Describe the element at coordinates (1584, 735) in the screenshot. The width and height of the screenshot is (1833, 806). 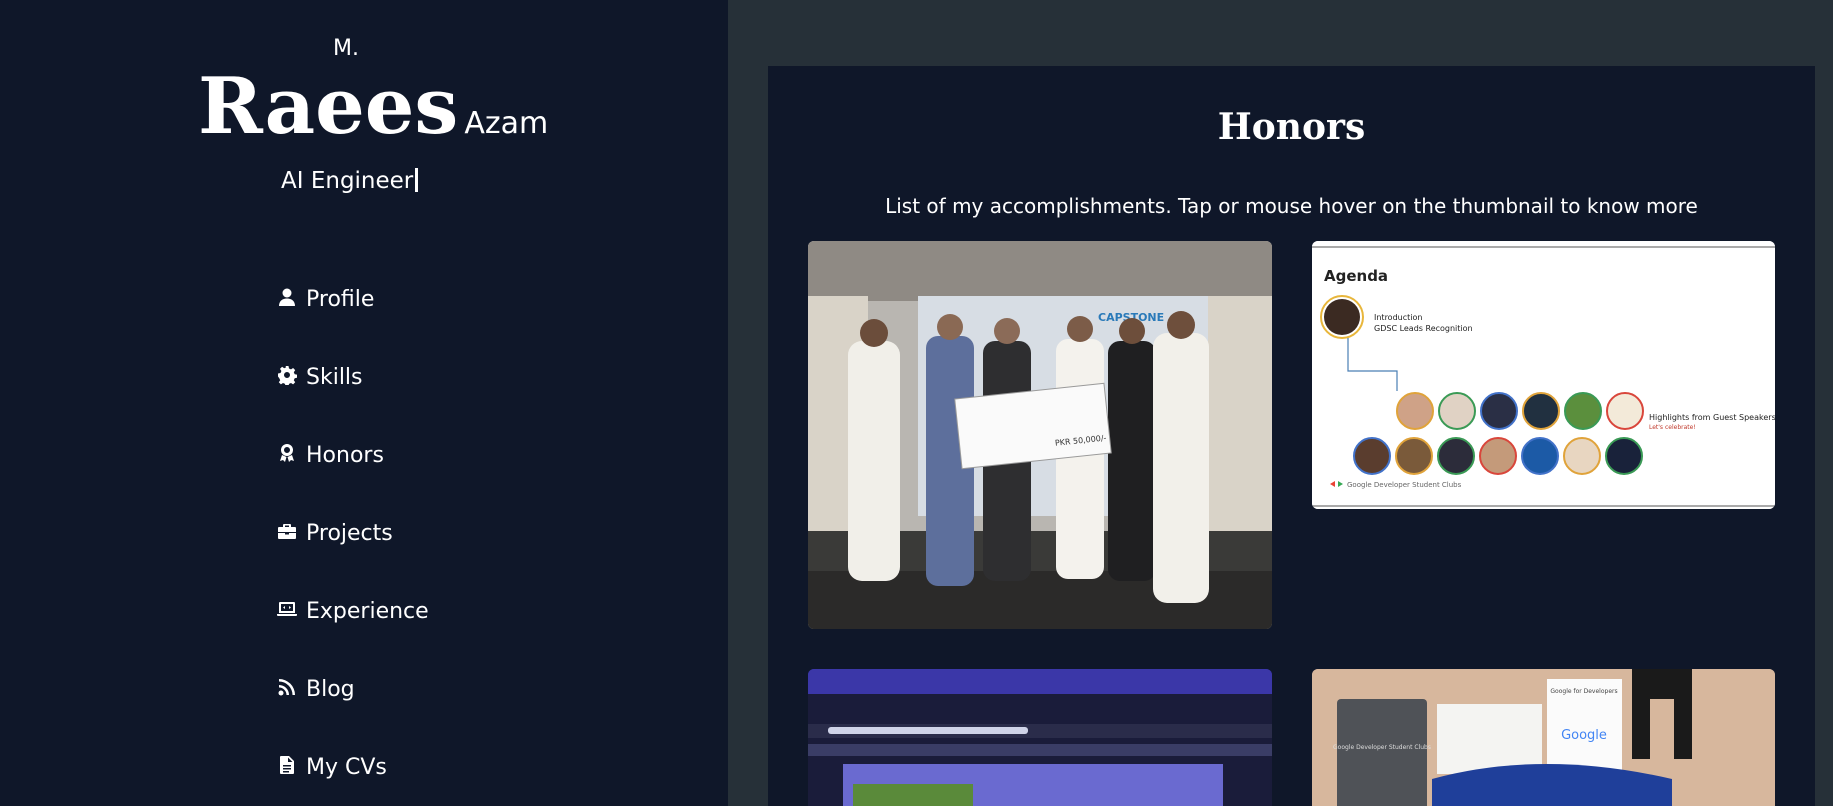
I see `google-logo-text: Google` at that location.